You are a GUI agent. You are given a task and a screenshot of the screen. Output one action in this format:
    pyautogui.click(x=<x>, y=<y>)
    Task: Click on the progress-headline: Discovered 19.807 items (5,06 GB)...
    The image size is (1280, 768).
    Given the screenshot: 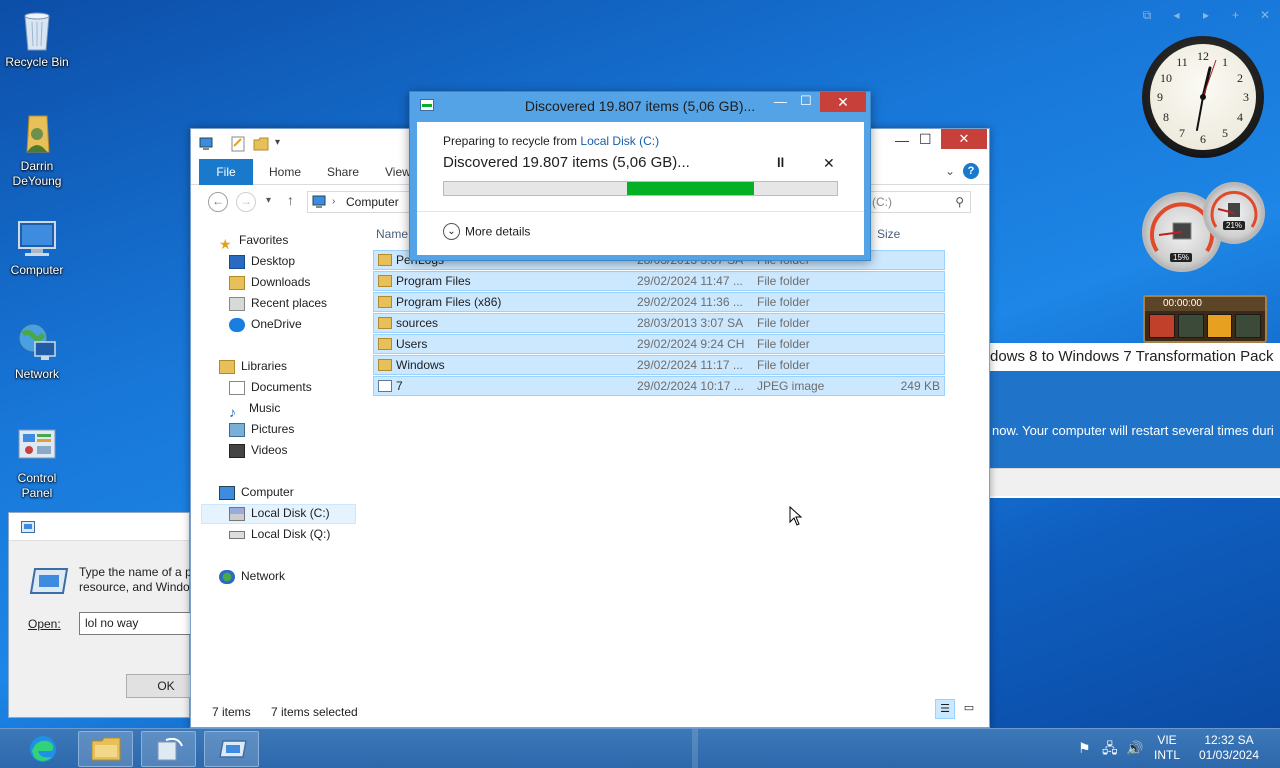 What is the action you would take?
    pyautogui.click(x=566, y=162)
    